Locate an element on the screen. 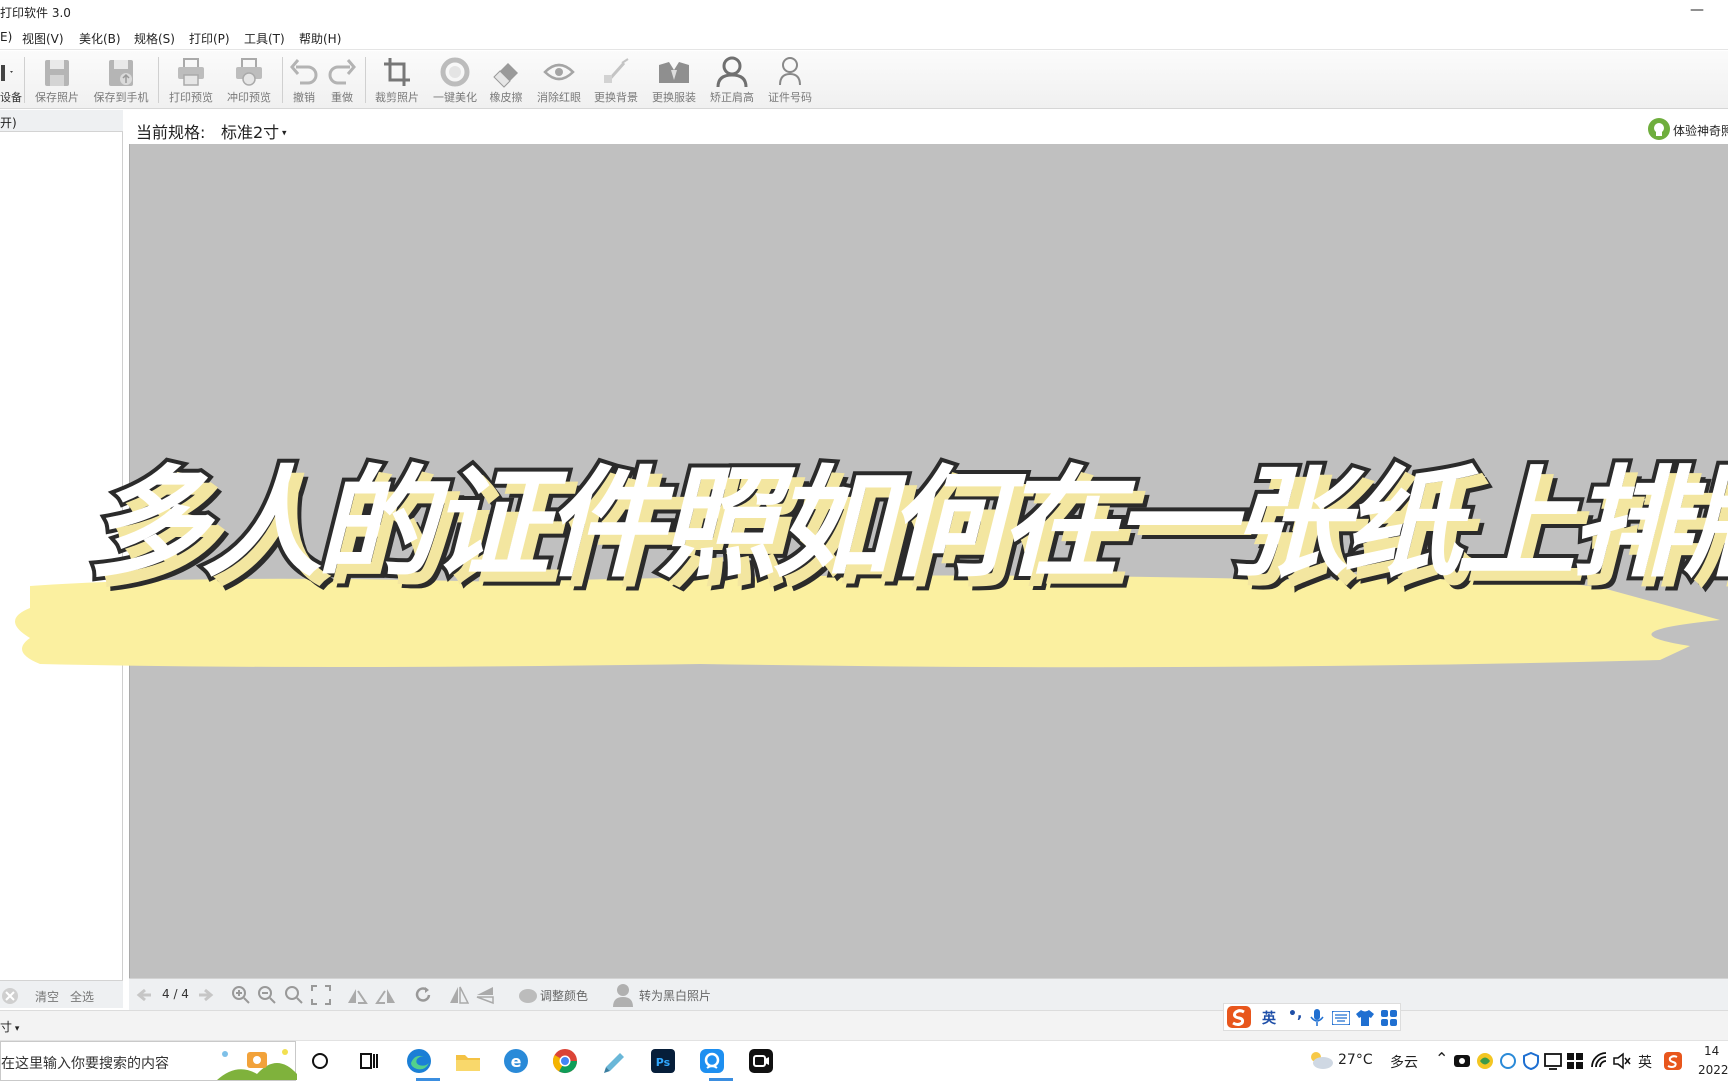  menu-beautify: 美化(B) is located at coordinates (100, 38).